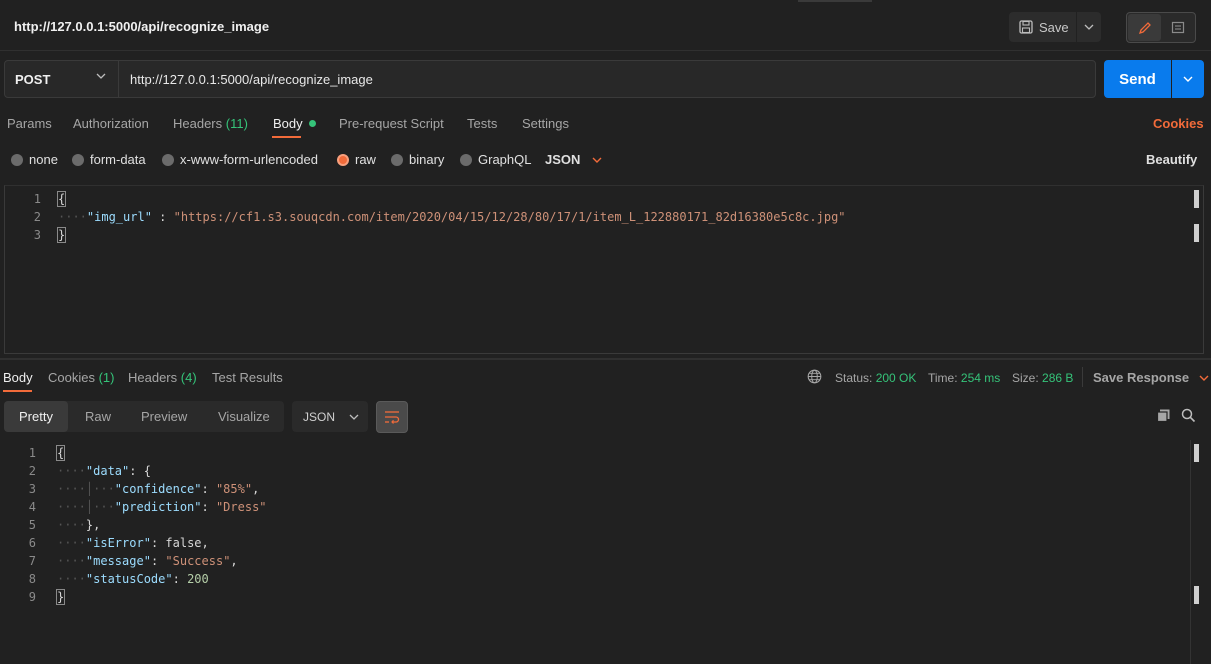 The width and height of the screenshot is (1211, 664). I want to click on documentation-mode-button, so click(1178, 27).